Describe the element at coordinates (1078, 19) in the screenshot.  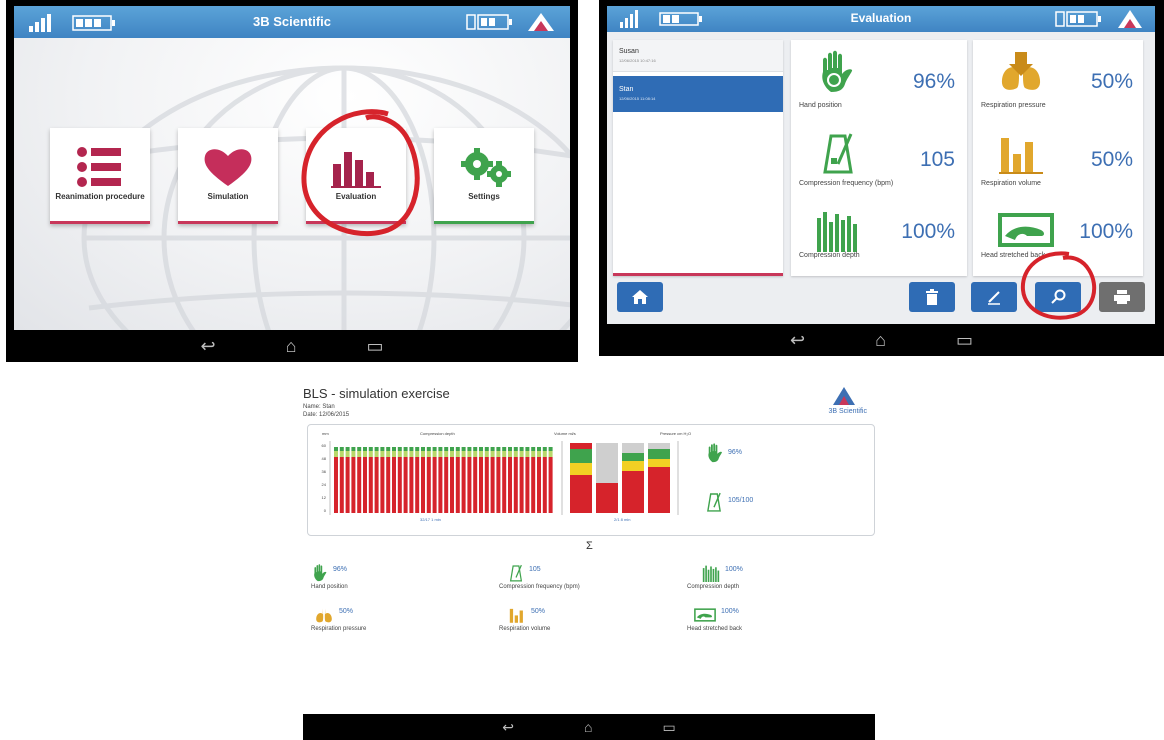
I see `device-battery-icon` at that location.